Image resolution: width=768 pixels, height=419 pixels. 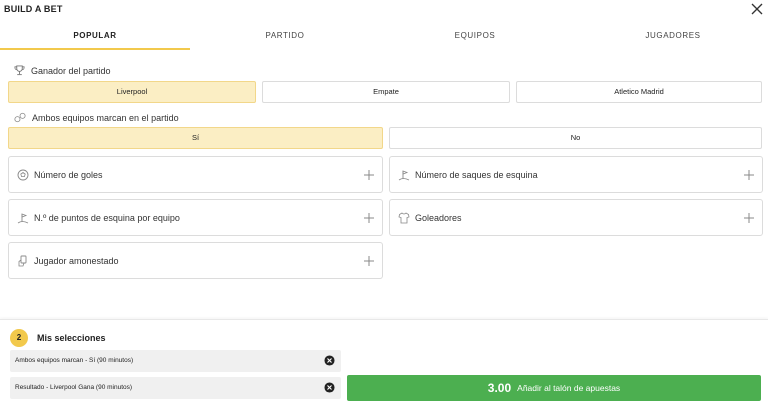 What do you see at coordinates (438, 218) in the screenshot?
I see `market-label: Goleadores` at bounding box center [438, 218].